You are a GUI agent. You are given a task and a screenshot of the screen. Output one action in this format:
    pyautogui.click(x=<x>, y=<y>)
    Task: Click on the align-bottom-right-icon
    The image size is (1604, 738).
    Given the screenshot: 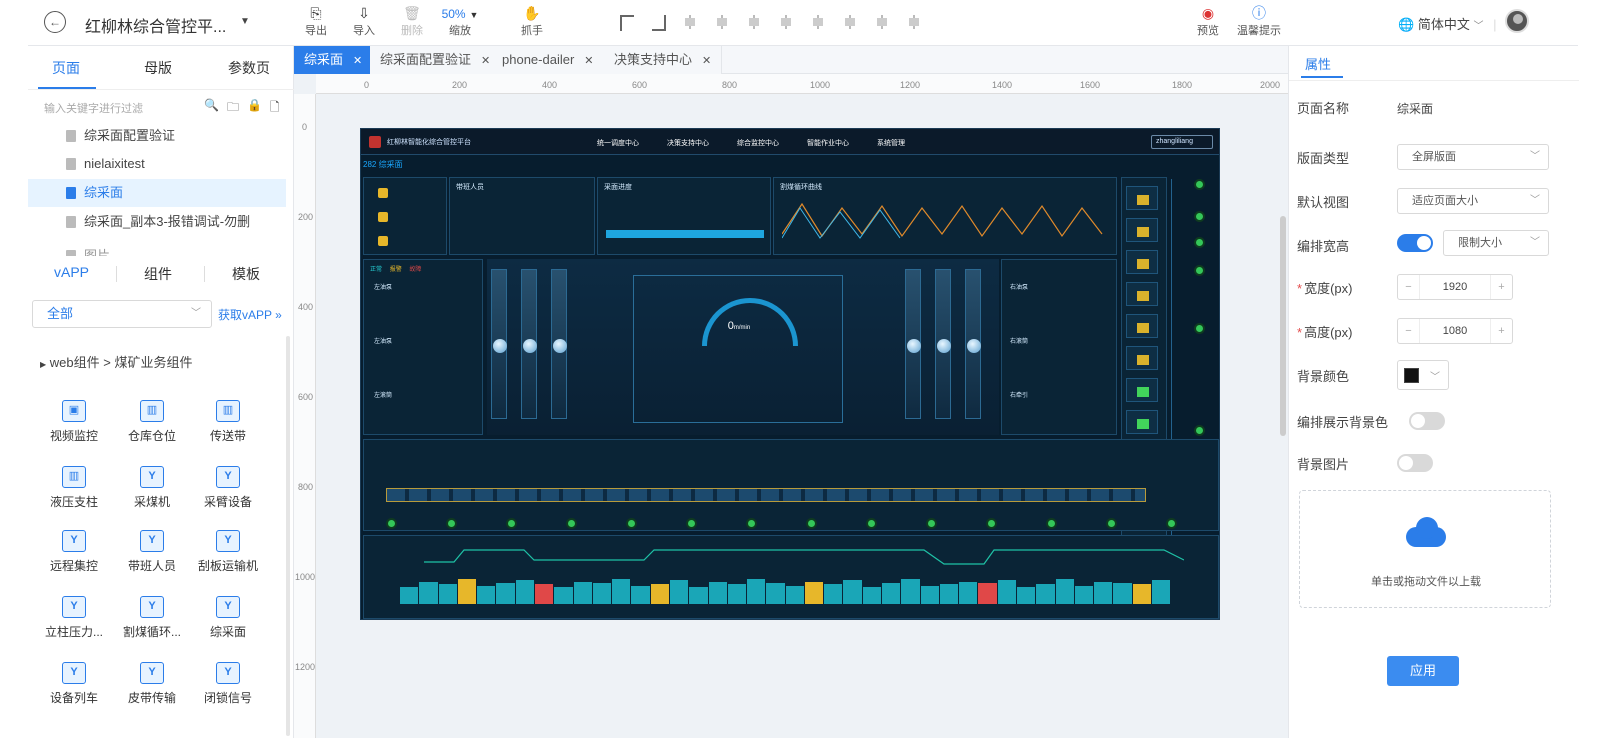 What is the action you would take?
    pyautogui.click(x=658, y=22)
    